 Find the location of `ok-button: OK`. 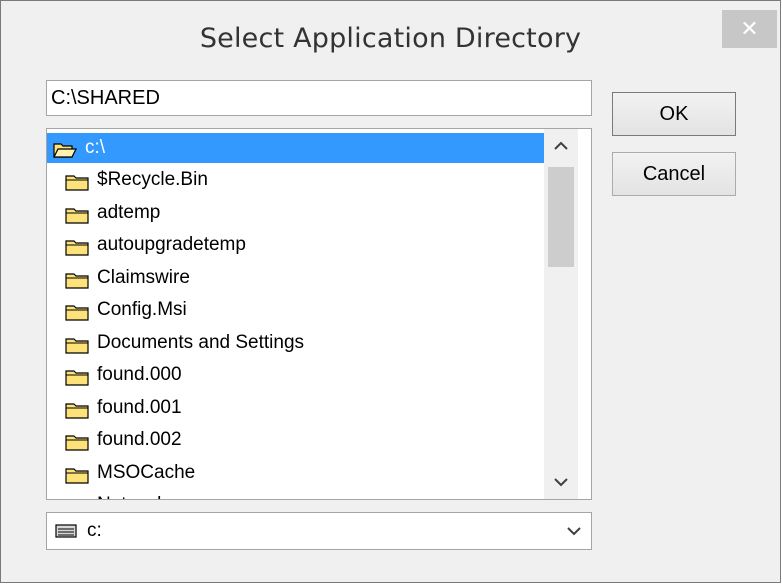

ok-button: OK is located at coordinates (674, 114).